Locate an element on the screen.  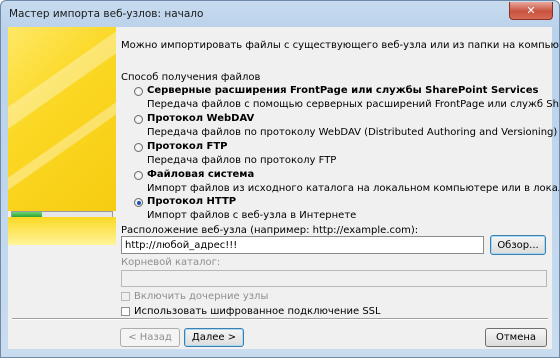
root-folder-input is located at coordinates (334, 278).